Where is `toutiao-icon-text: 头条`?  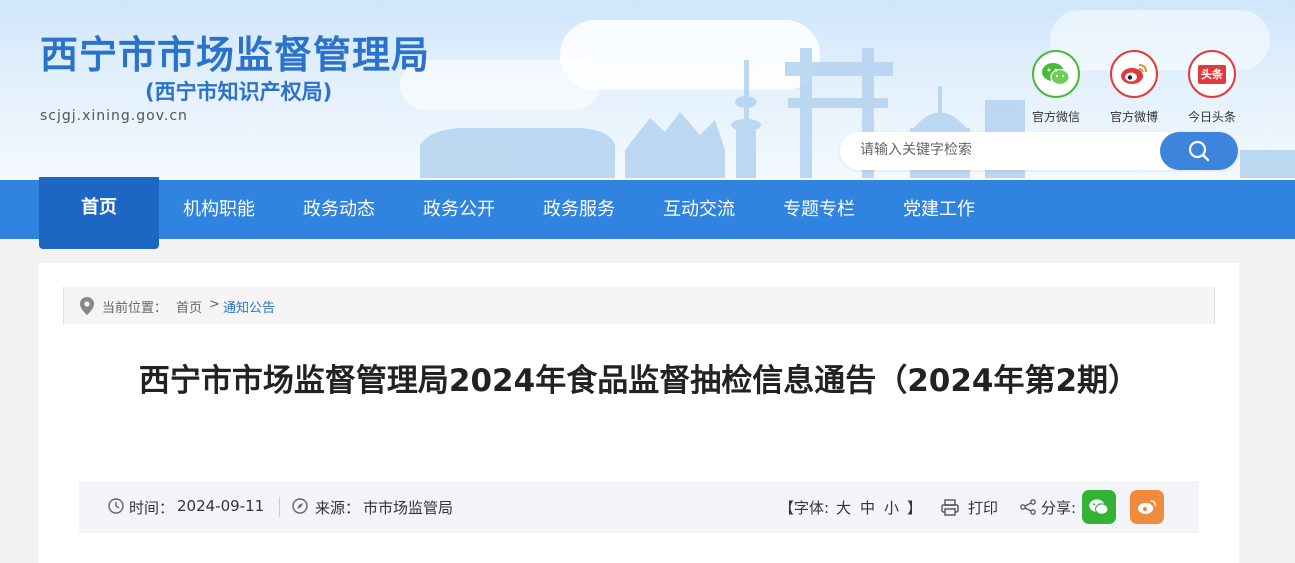 toutiao-icon-text: 头条 is located at coordinates (1212, 74).